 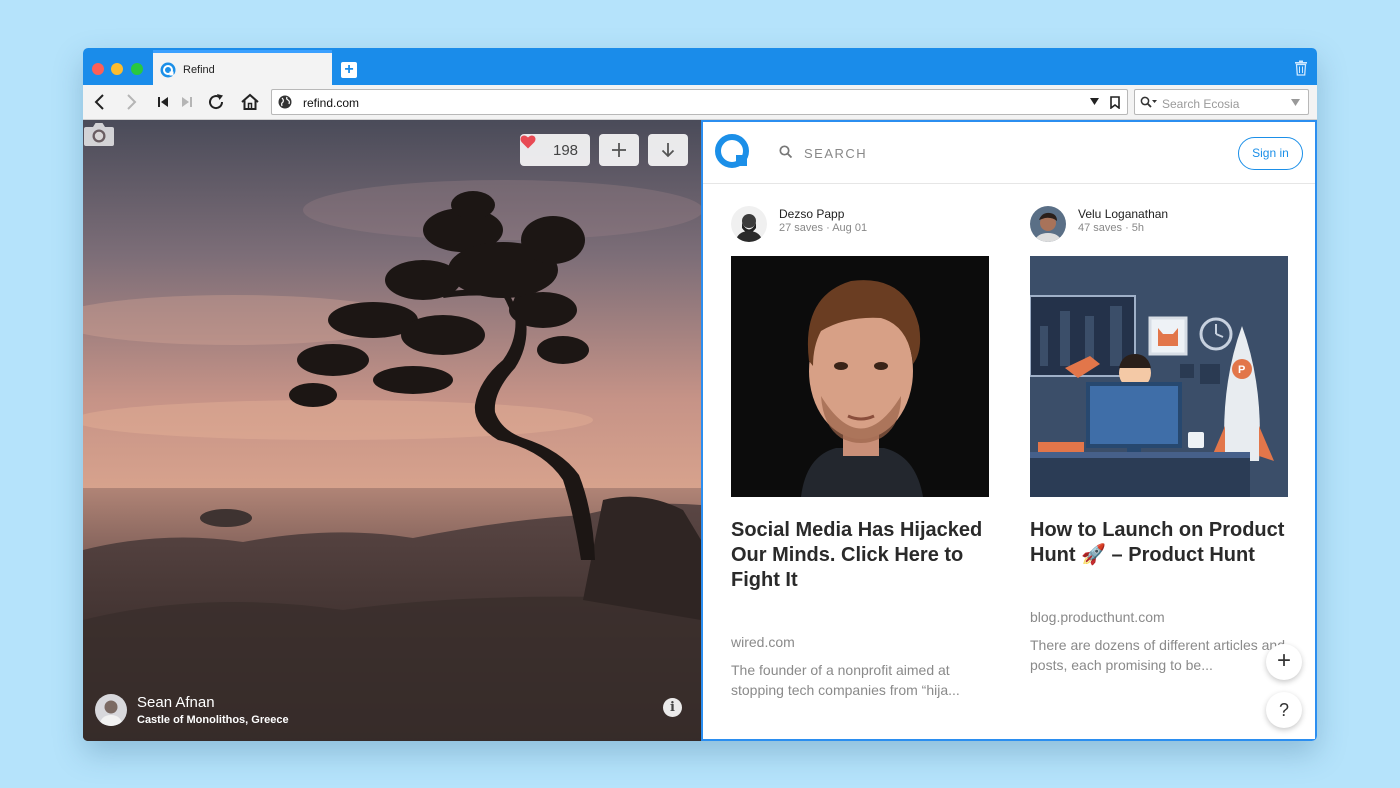 I want to click on info-icon: i, so click(x=672, y=707).